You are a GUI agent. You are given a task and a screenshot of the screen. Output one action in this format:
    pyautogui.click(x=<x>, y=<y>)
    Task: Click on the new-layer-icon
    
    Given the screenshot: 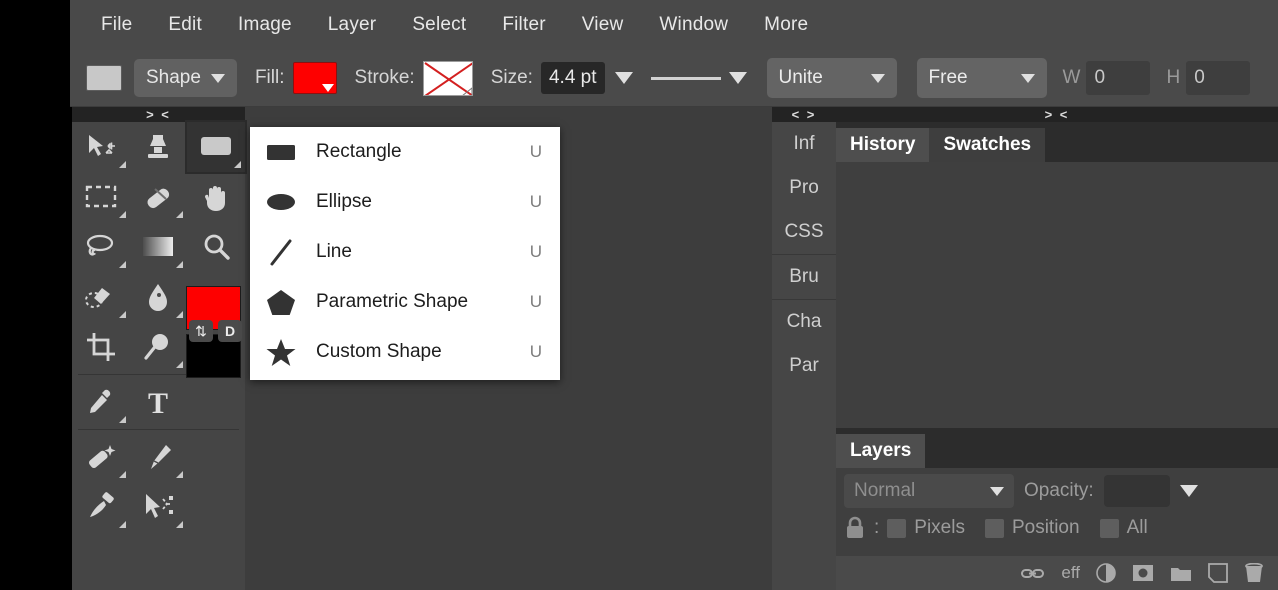 What is the action you would take?
    pyautogui.click(x=1218, y=573)
    